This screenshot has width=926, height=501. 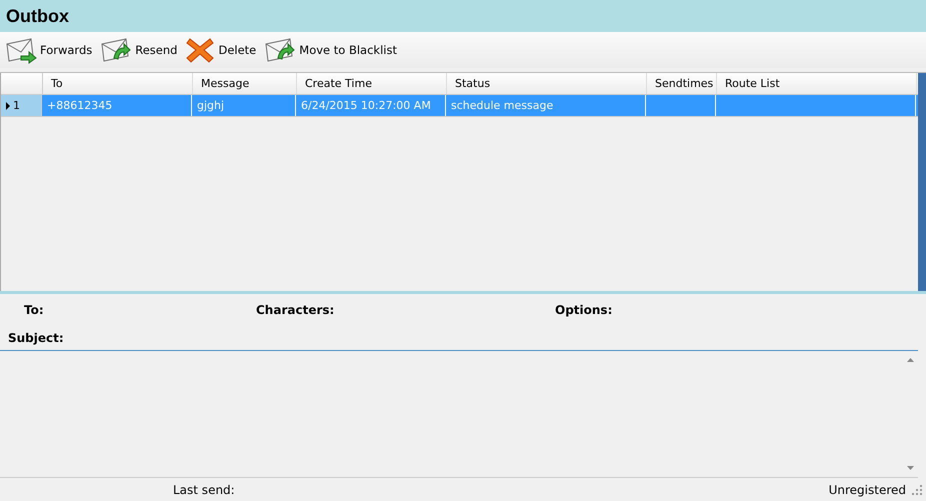 What do you see at coordinates (200, 50) in the screenshot?
I see `cross-icon` at bounding box center [200, 50].